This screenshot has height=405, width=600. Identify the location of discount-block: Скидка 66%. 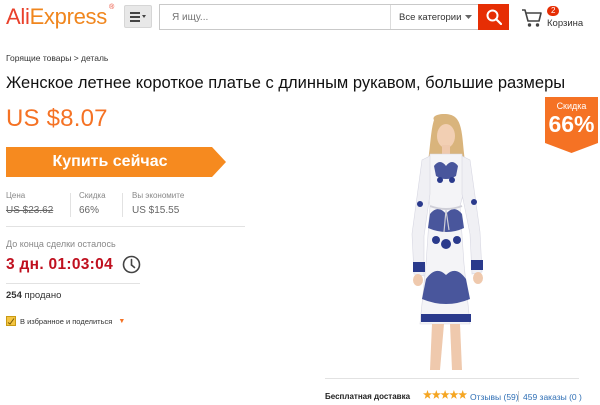
(92, 205).